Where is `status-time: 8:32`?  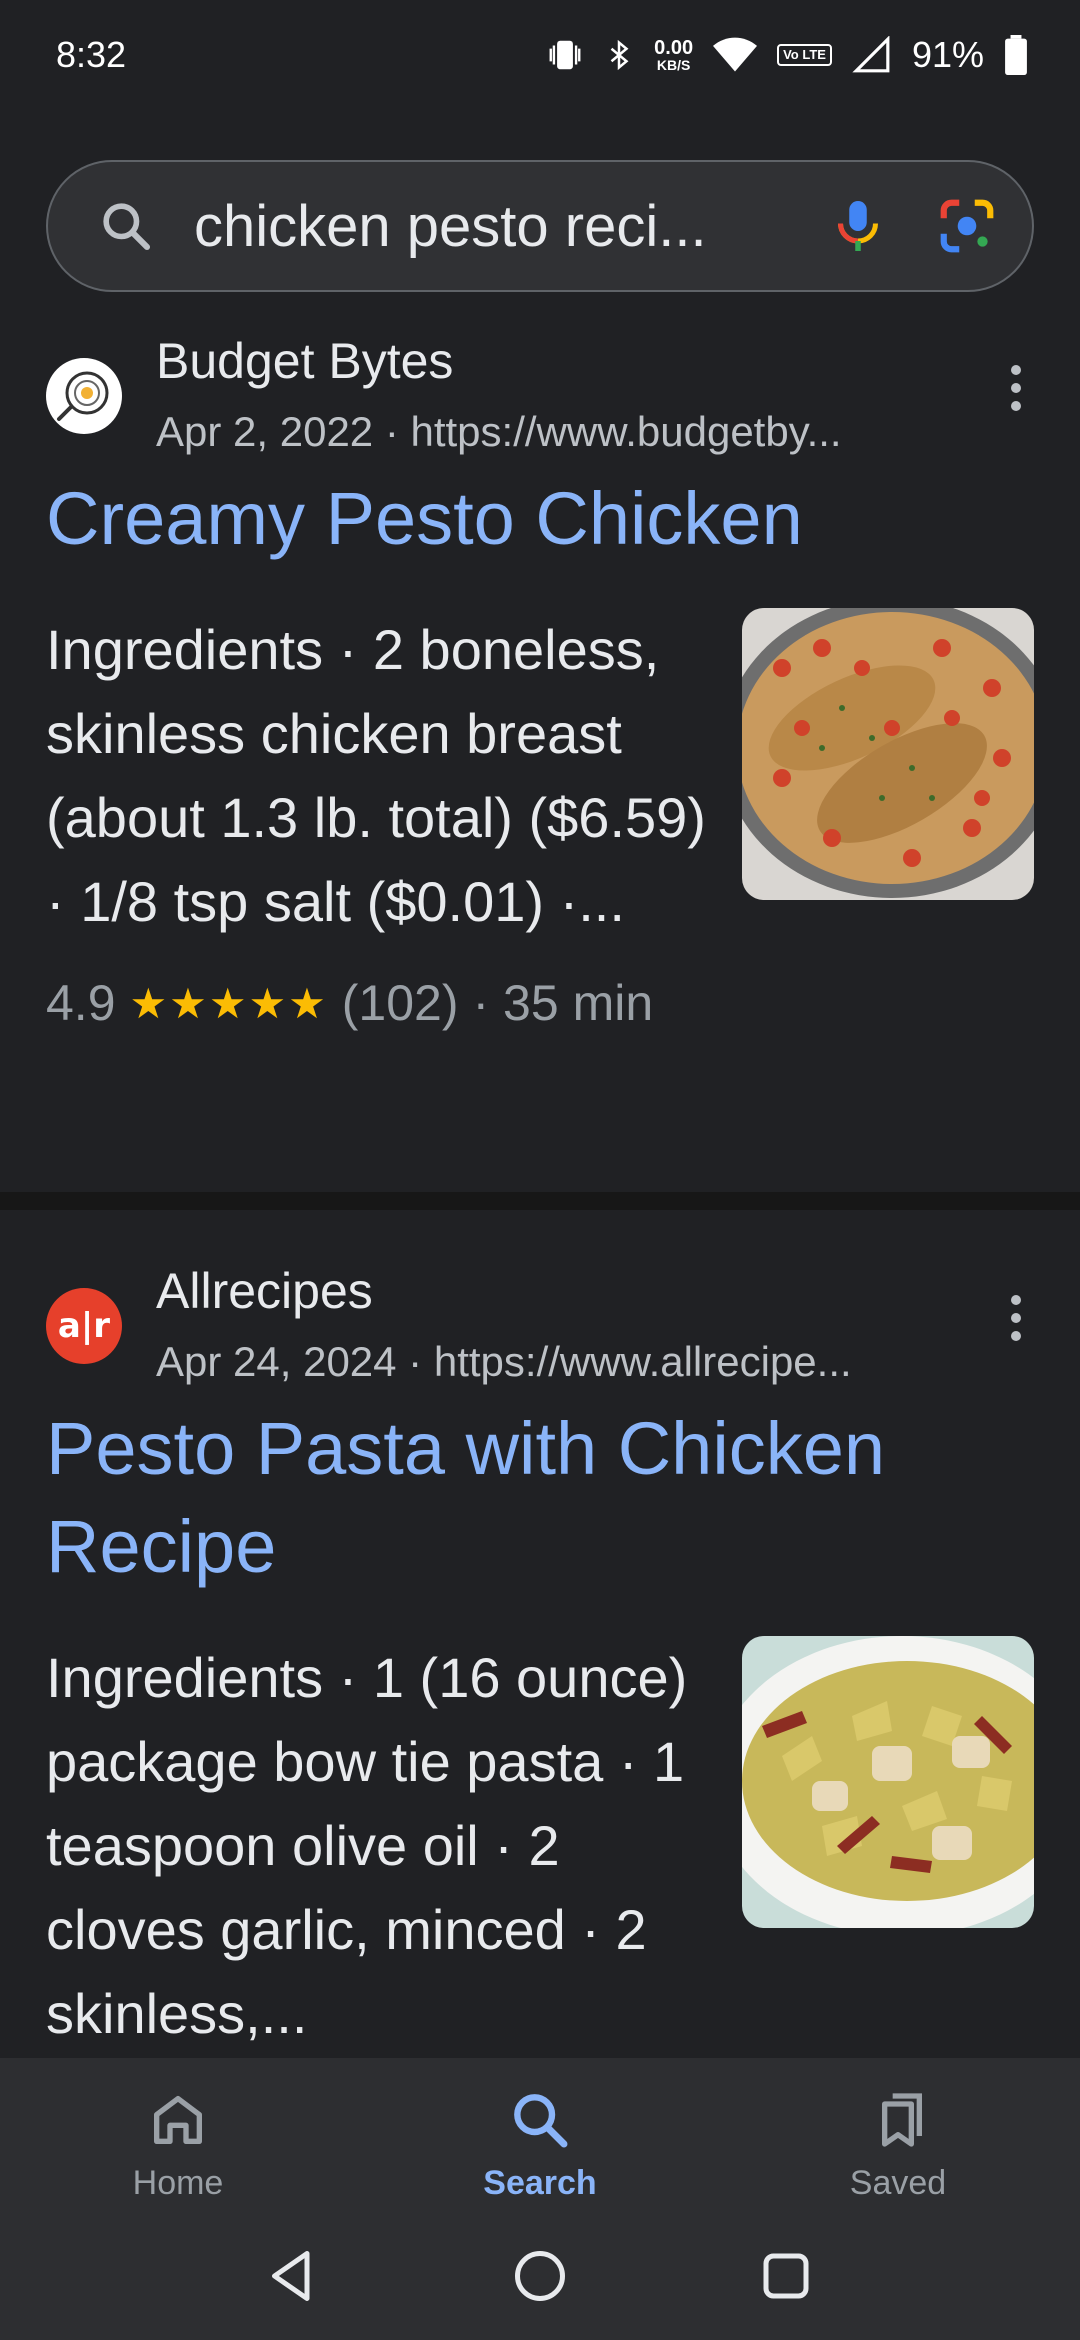
status-time: 8:32 is located at coordinates (91, 54).